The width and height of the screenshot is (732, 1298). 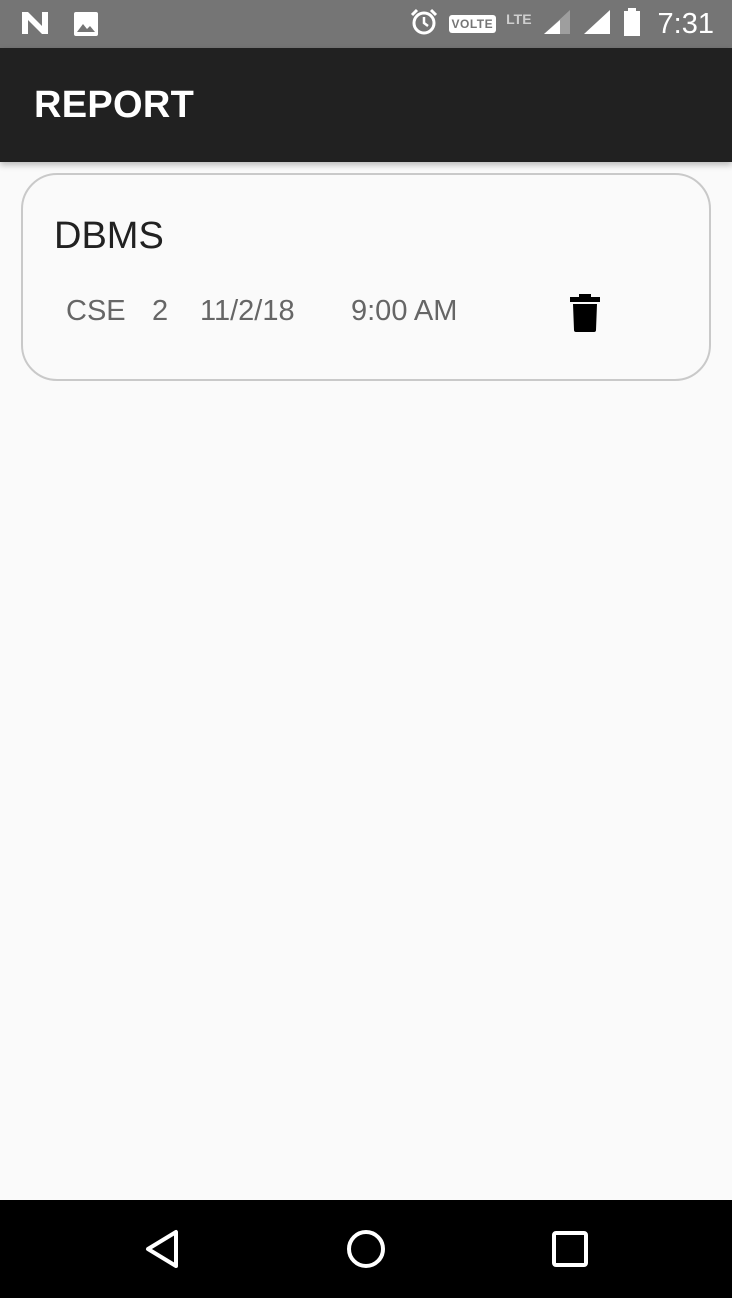 What do you see at coordinates (164, 1249) in the screenshot?
I see `back-button` at bounding box center [164, 1249].